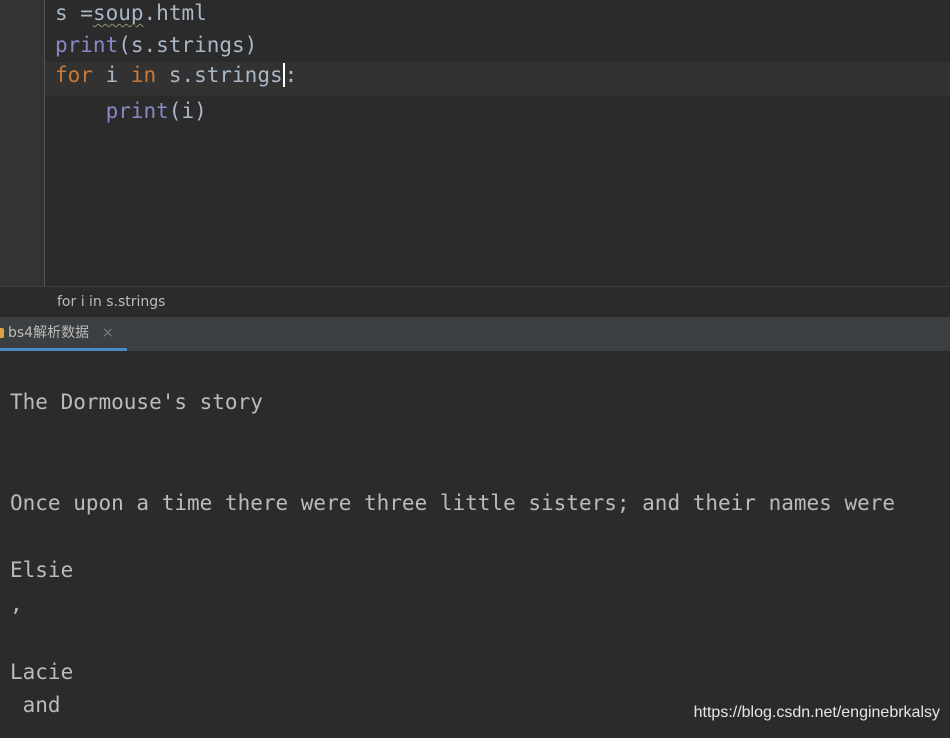  Describe the element at coordinates (175, 13) in the screenshot. I see `token-attr: .html` at that location.